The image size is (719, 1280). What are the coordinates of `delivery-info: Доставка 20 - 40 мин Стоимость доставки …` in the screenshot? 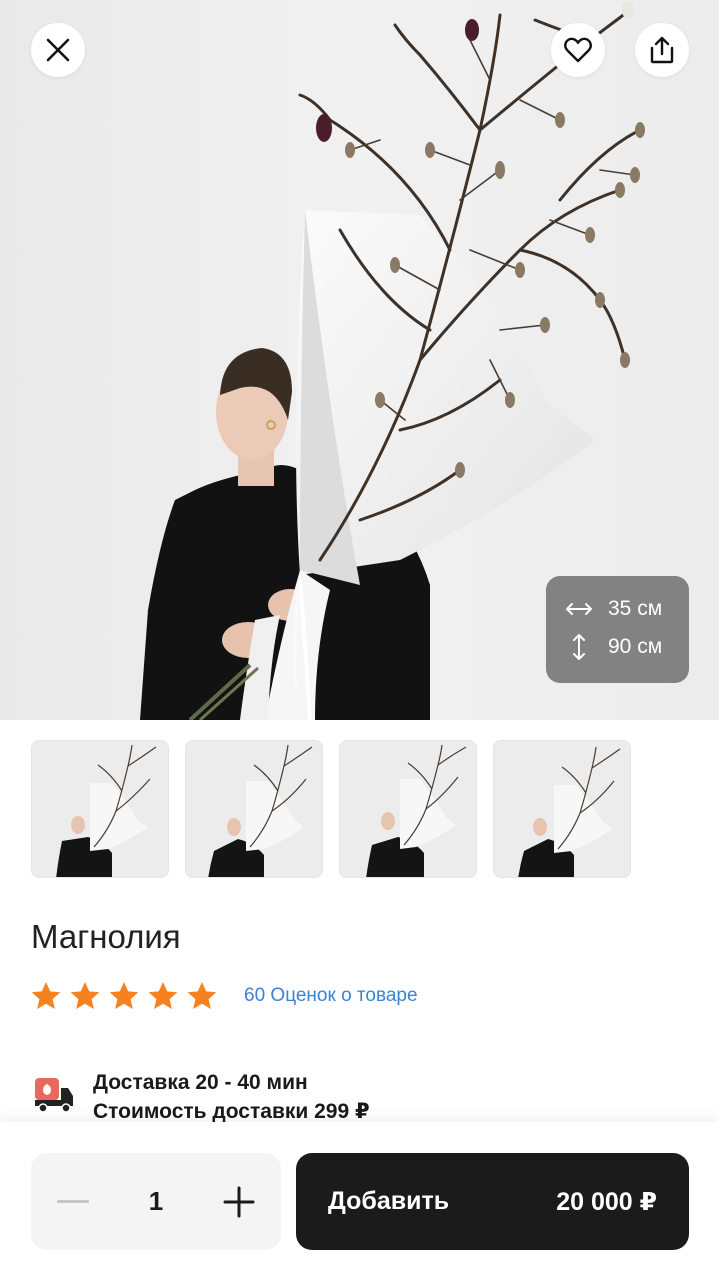 It's located at (201, 1097).